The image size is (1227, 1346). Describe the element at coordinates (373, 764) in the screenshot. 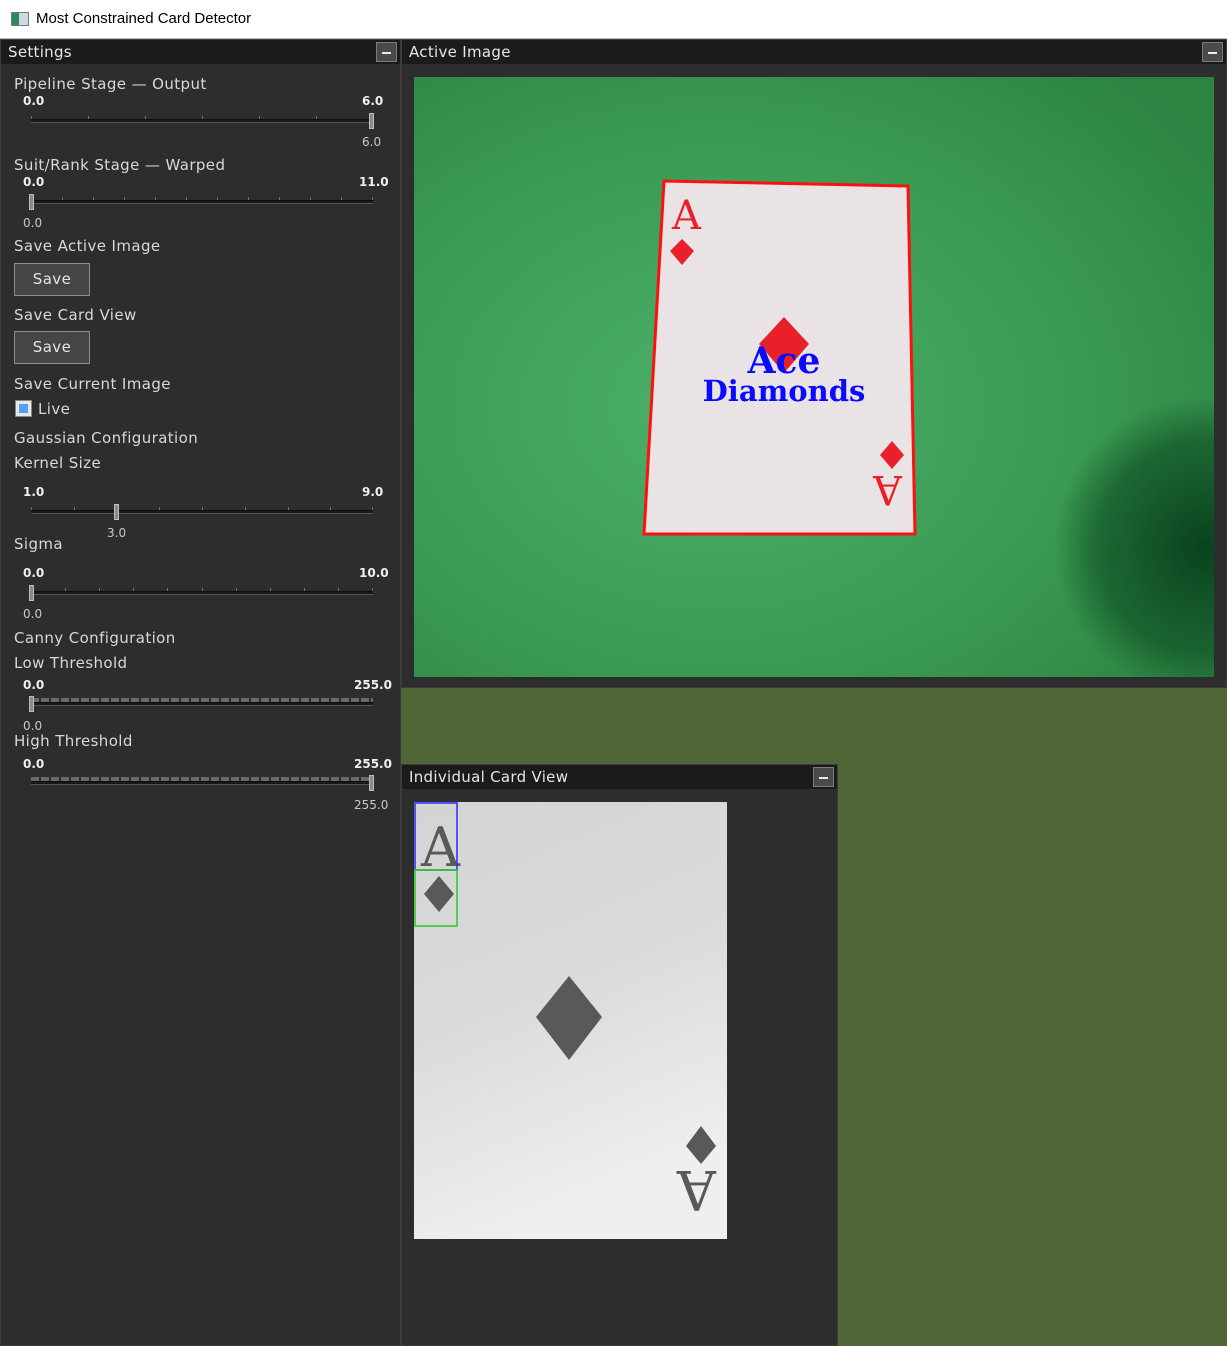

I see `high-threshold-max: 255.0` at that location.